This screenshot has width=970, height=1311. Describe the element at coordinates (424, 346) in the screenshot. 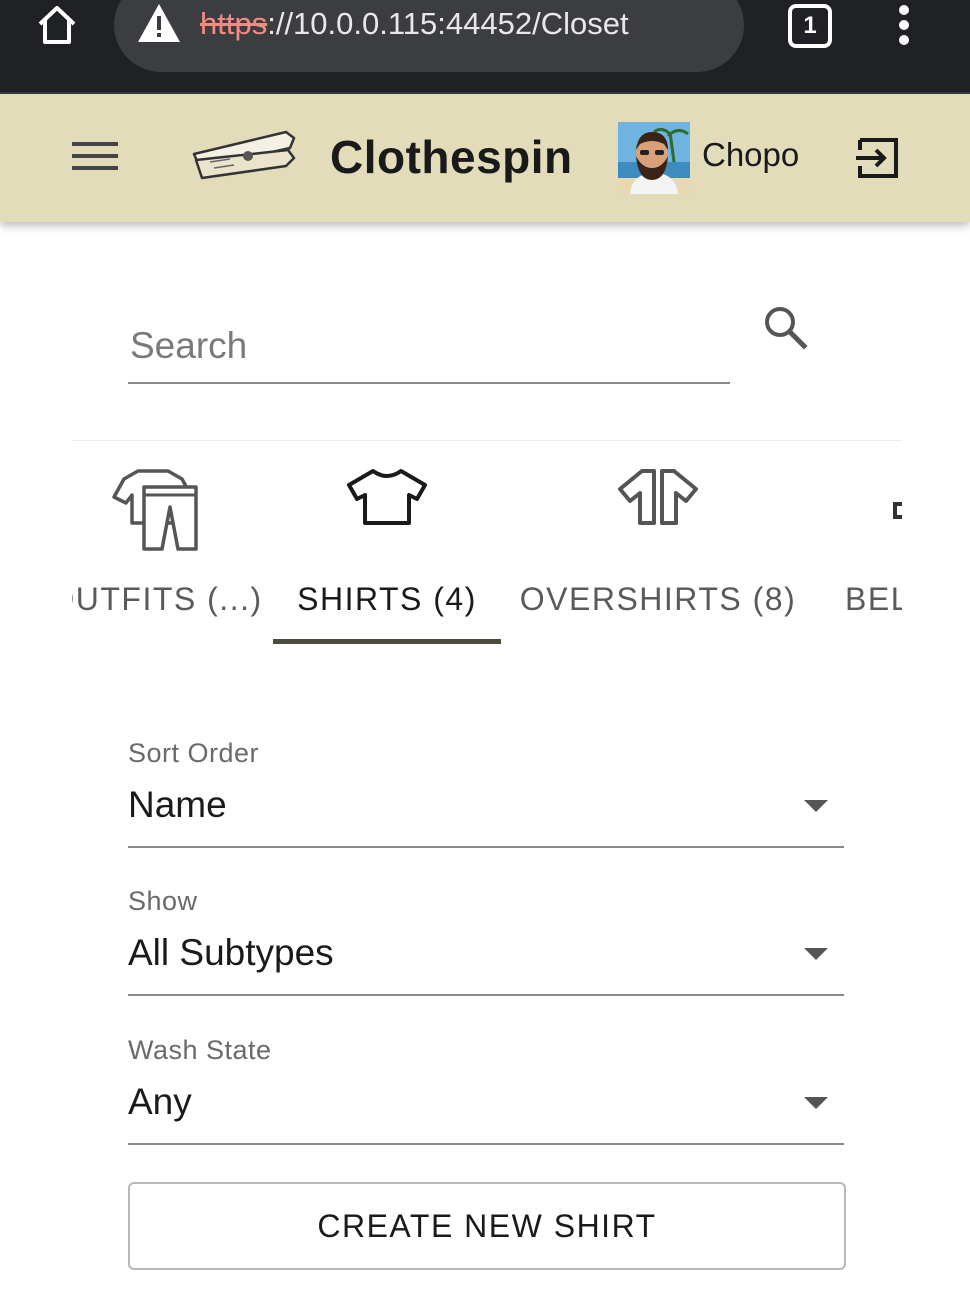

I see `search-input` at that location.